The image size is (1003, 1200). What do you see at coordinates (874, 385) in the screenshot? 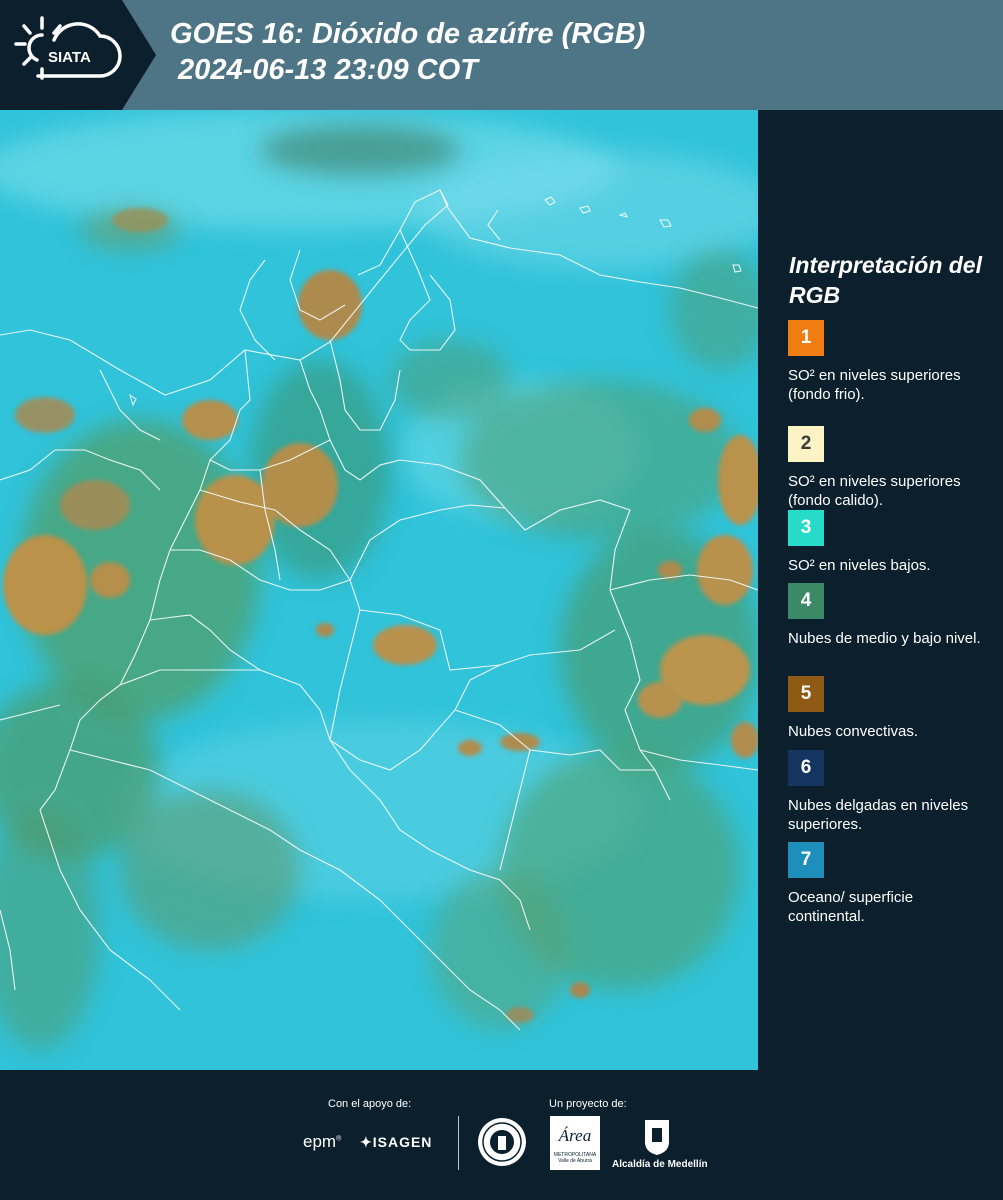
I see `legend-label: SO² en niveles superiores (fondo frio).` at bounding box center [874, 385].